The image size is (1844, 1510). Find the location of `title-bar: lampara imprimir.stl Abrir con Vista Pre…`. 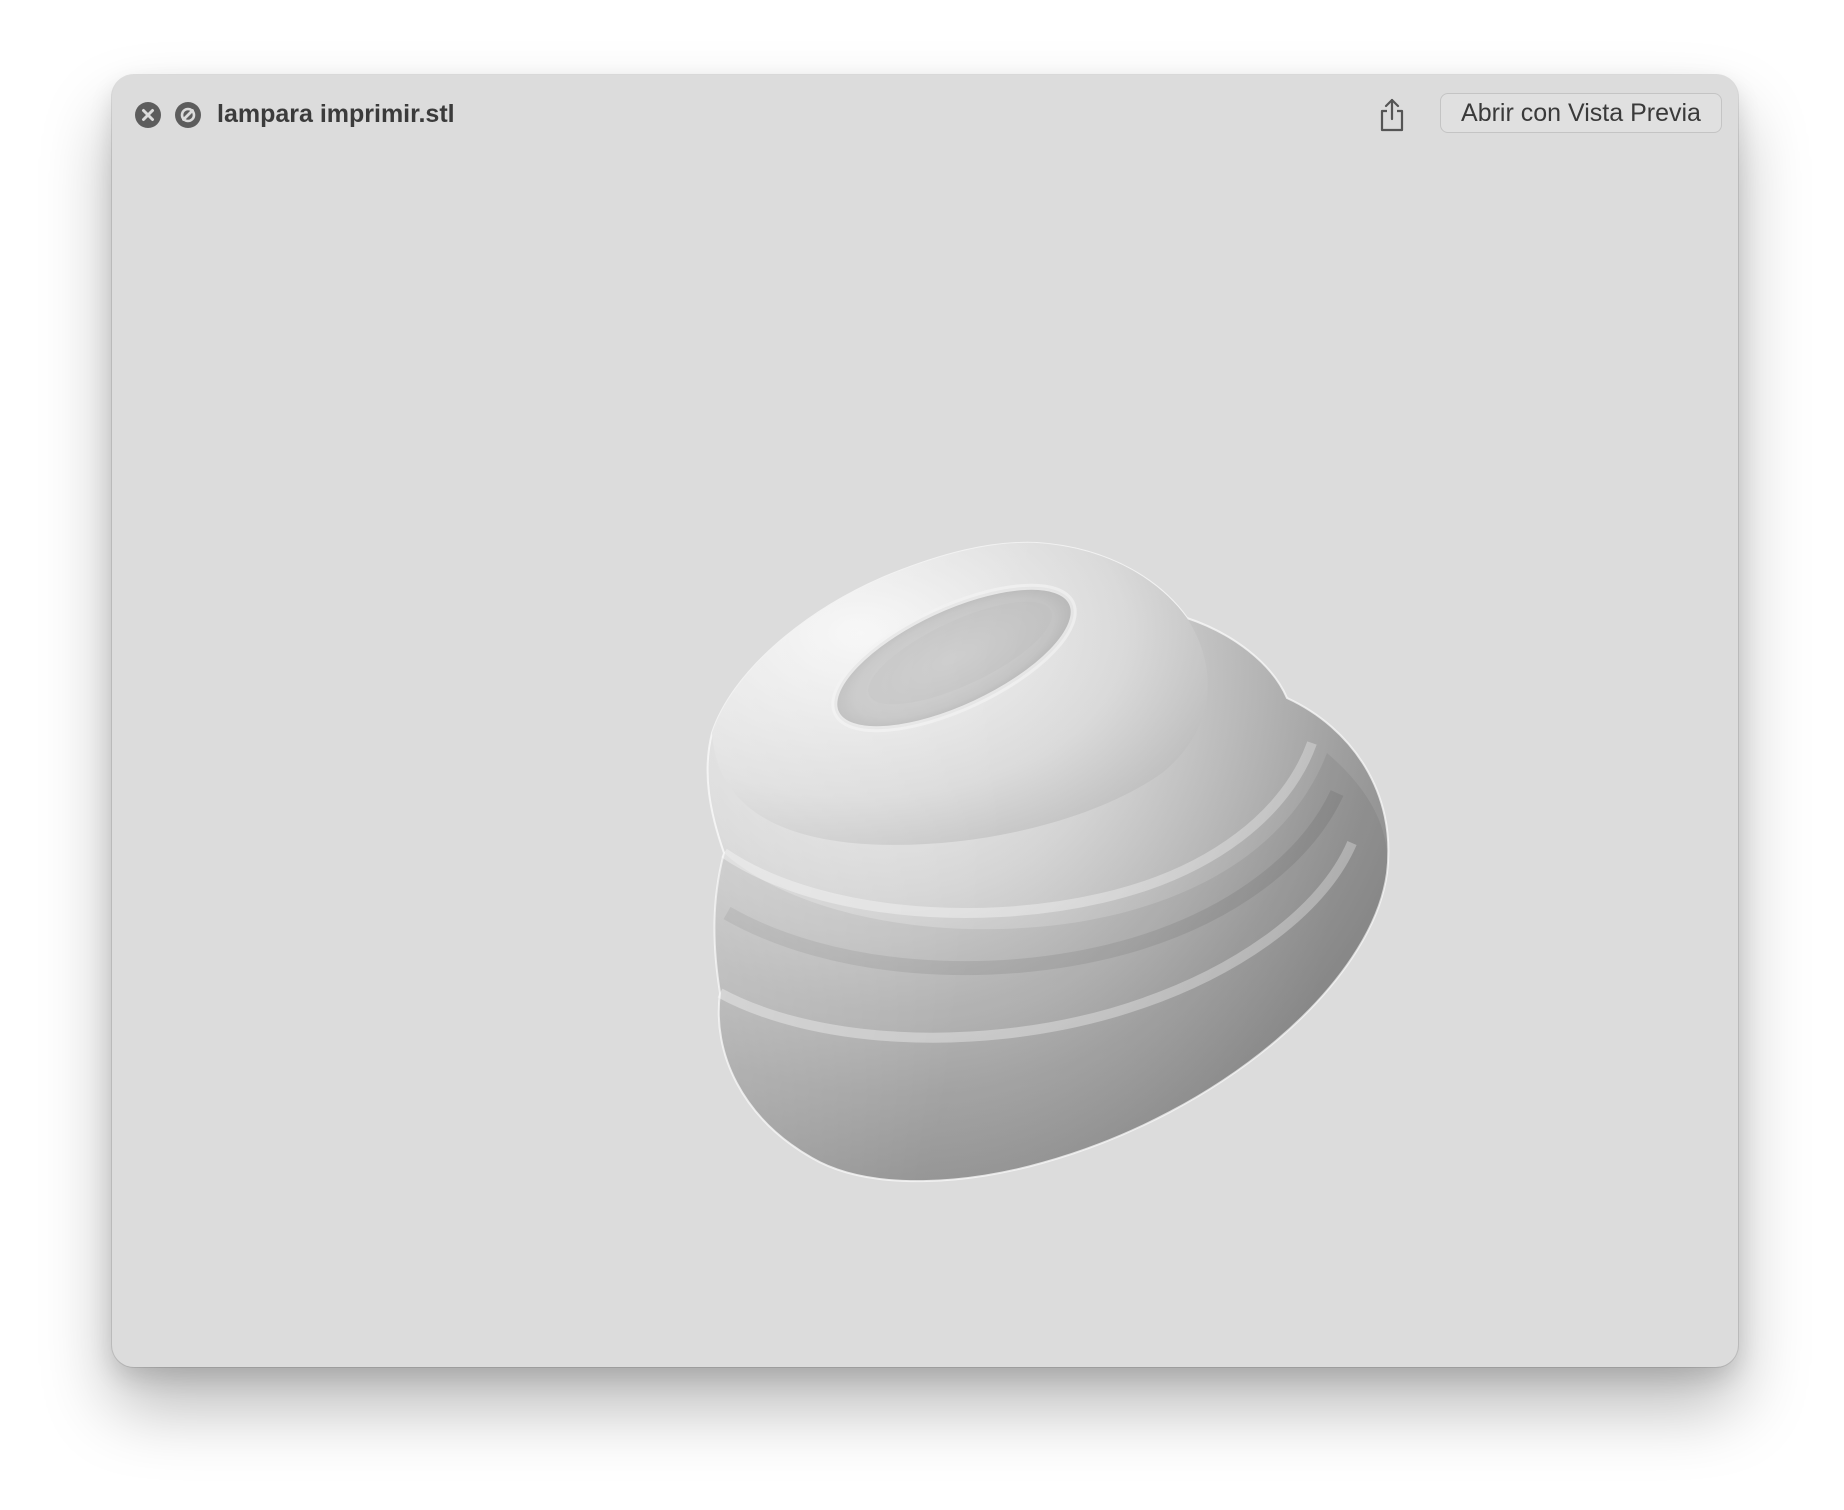

title-bar: lampara imprimir.stl Abrir con Vista Pre… is located at coordinates (925, 114).